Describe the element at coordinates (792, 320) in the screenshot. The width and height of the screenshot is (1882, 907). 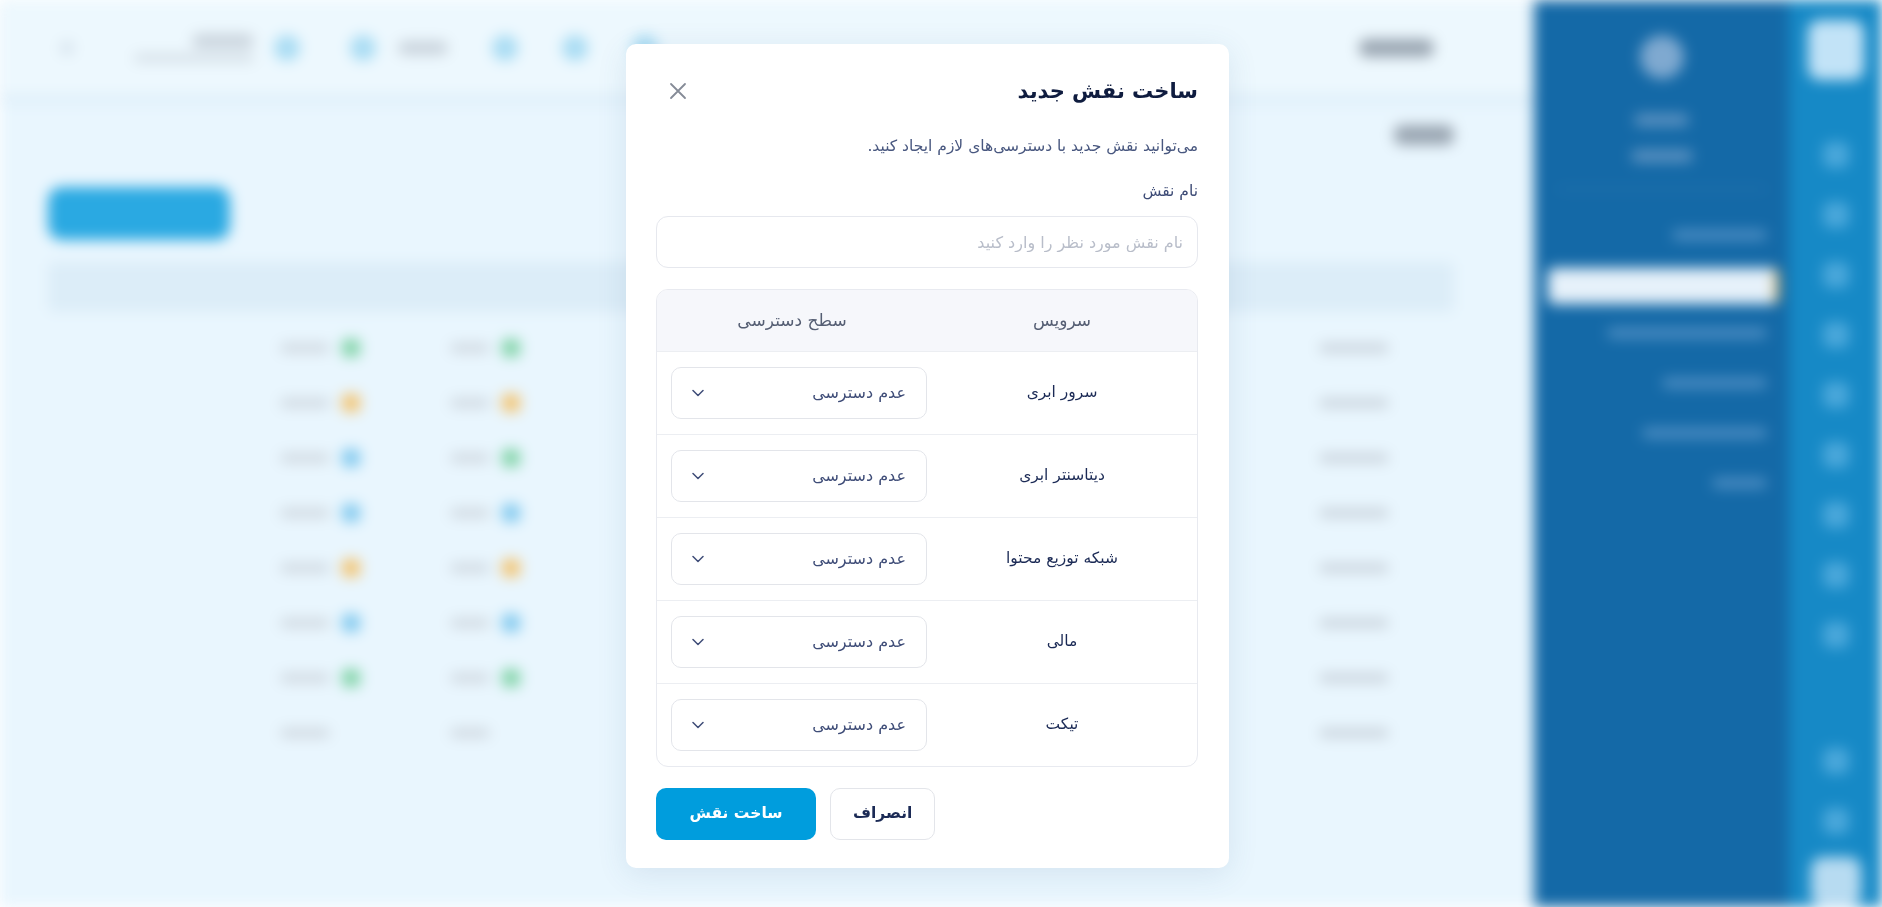
I see `column-header: سطح دسترسی` at that location.